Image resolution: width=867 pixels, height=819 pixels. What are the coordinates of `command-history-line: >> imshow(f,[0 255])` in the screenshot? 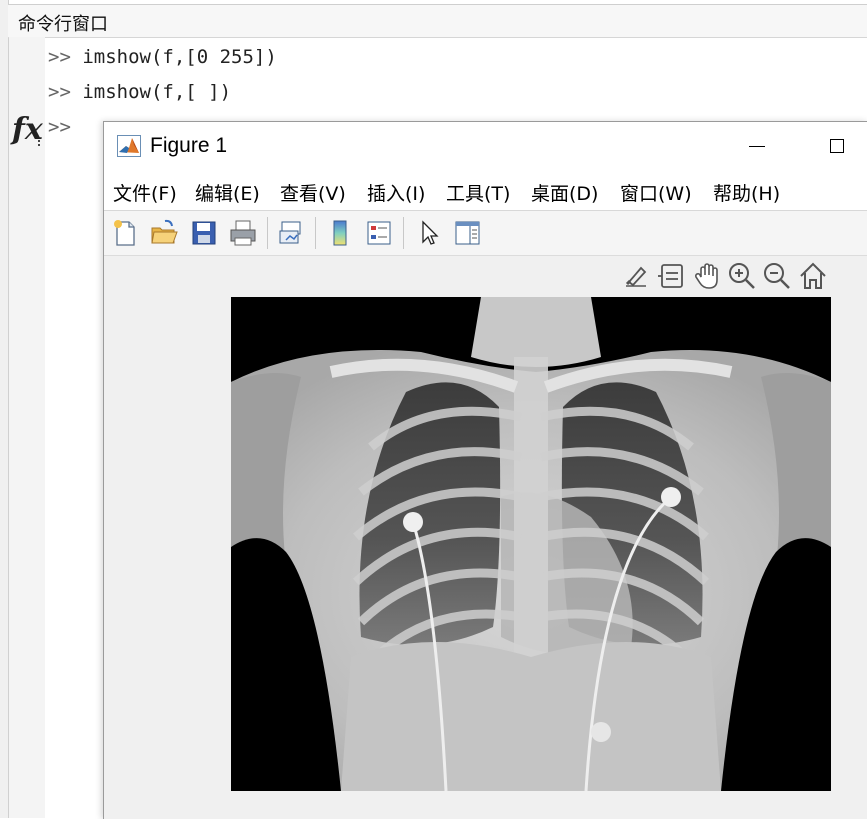 It's located at (162, 57).